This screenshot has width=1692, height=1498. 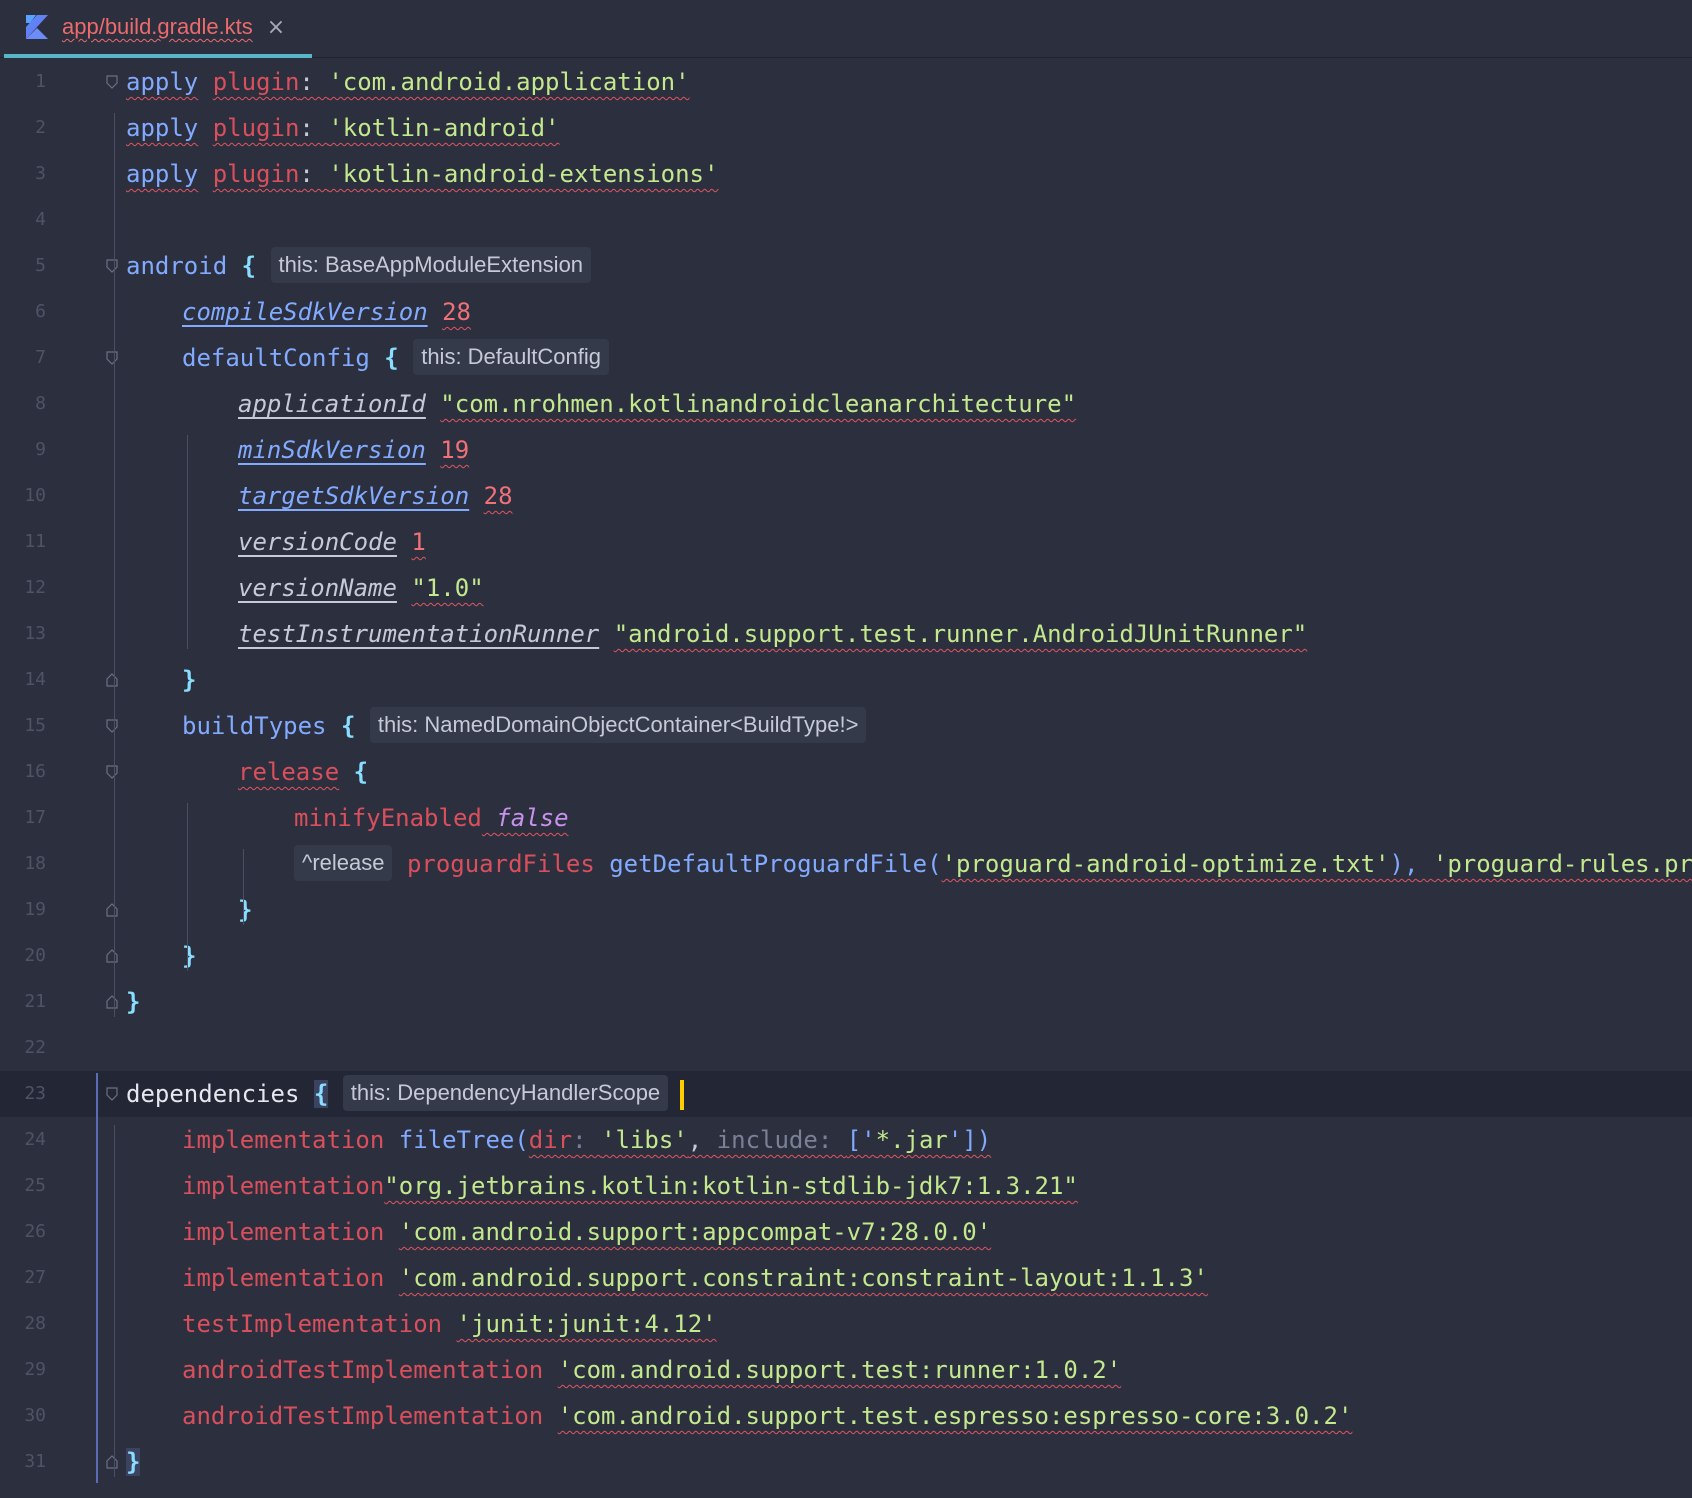 What do you see at coordinates (846, 910) in the screenshot?
I see `code-line: 19}` at bounding box center [846, 910].